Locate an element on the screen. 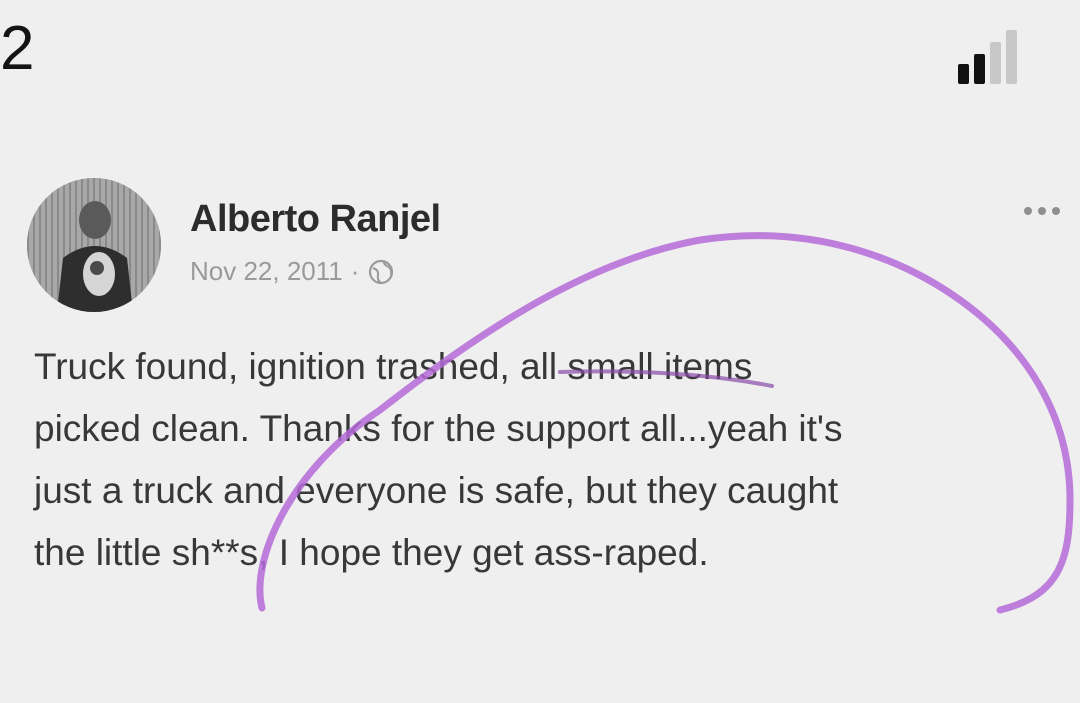 Image resolution: width=1080 pixels, height=703 pixels. avatar is located at coordinates (94, 245).